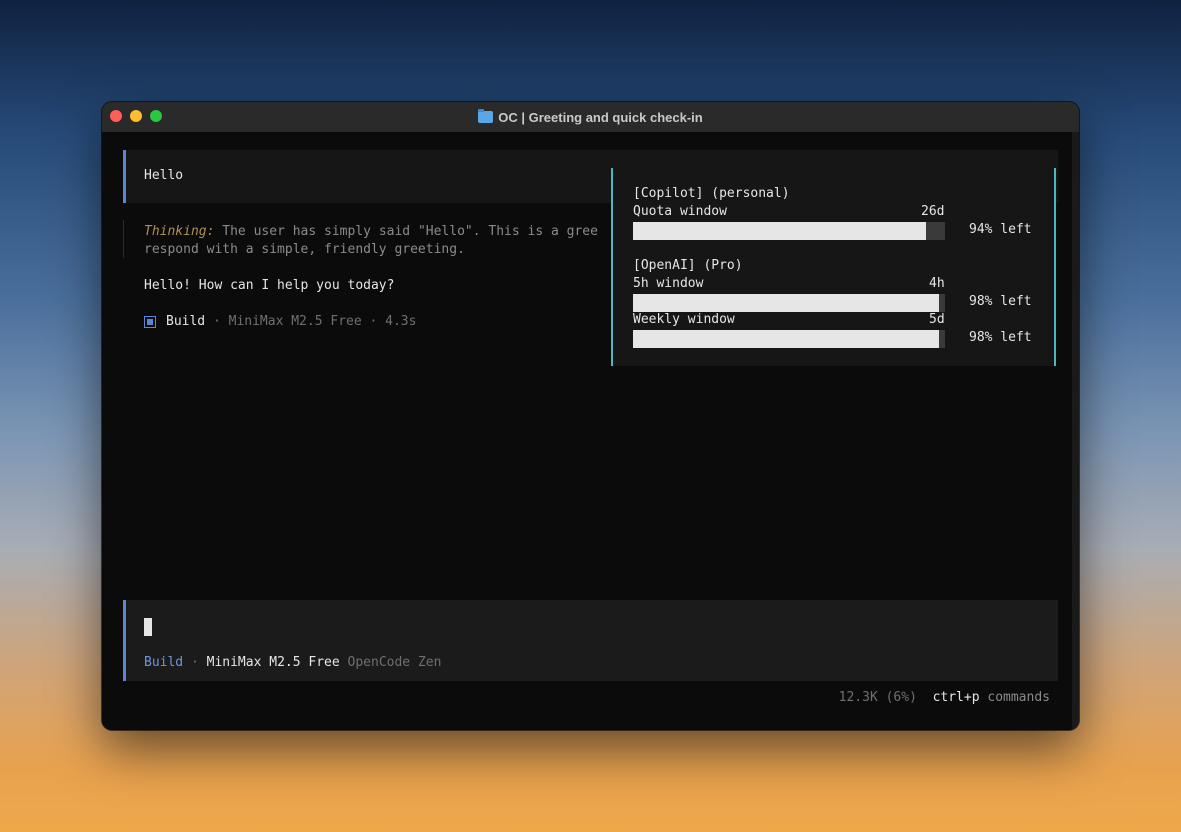 This screenshot has height=832, width=1181. I want to click on quota-section-header: [OpenAI] (Pro), so click(688, 265).